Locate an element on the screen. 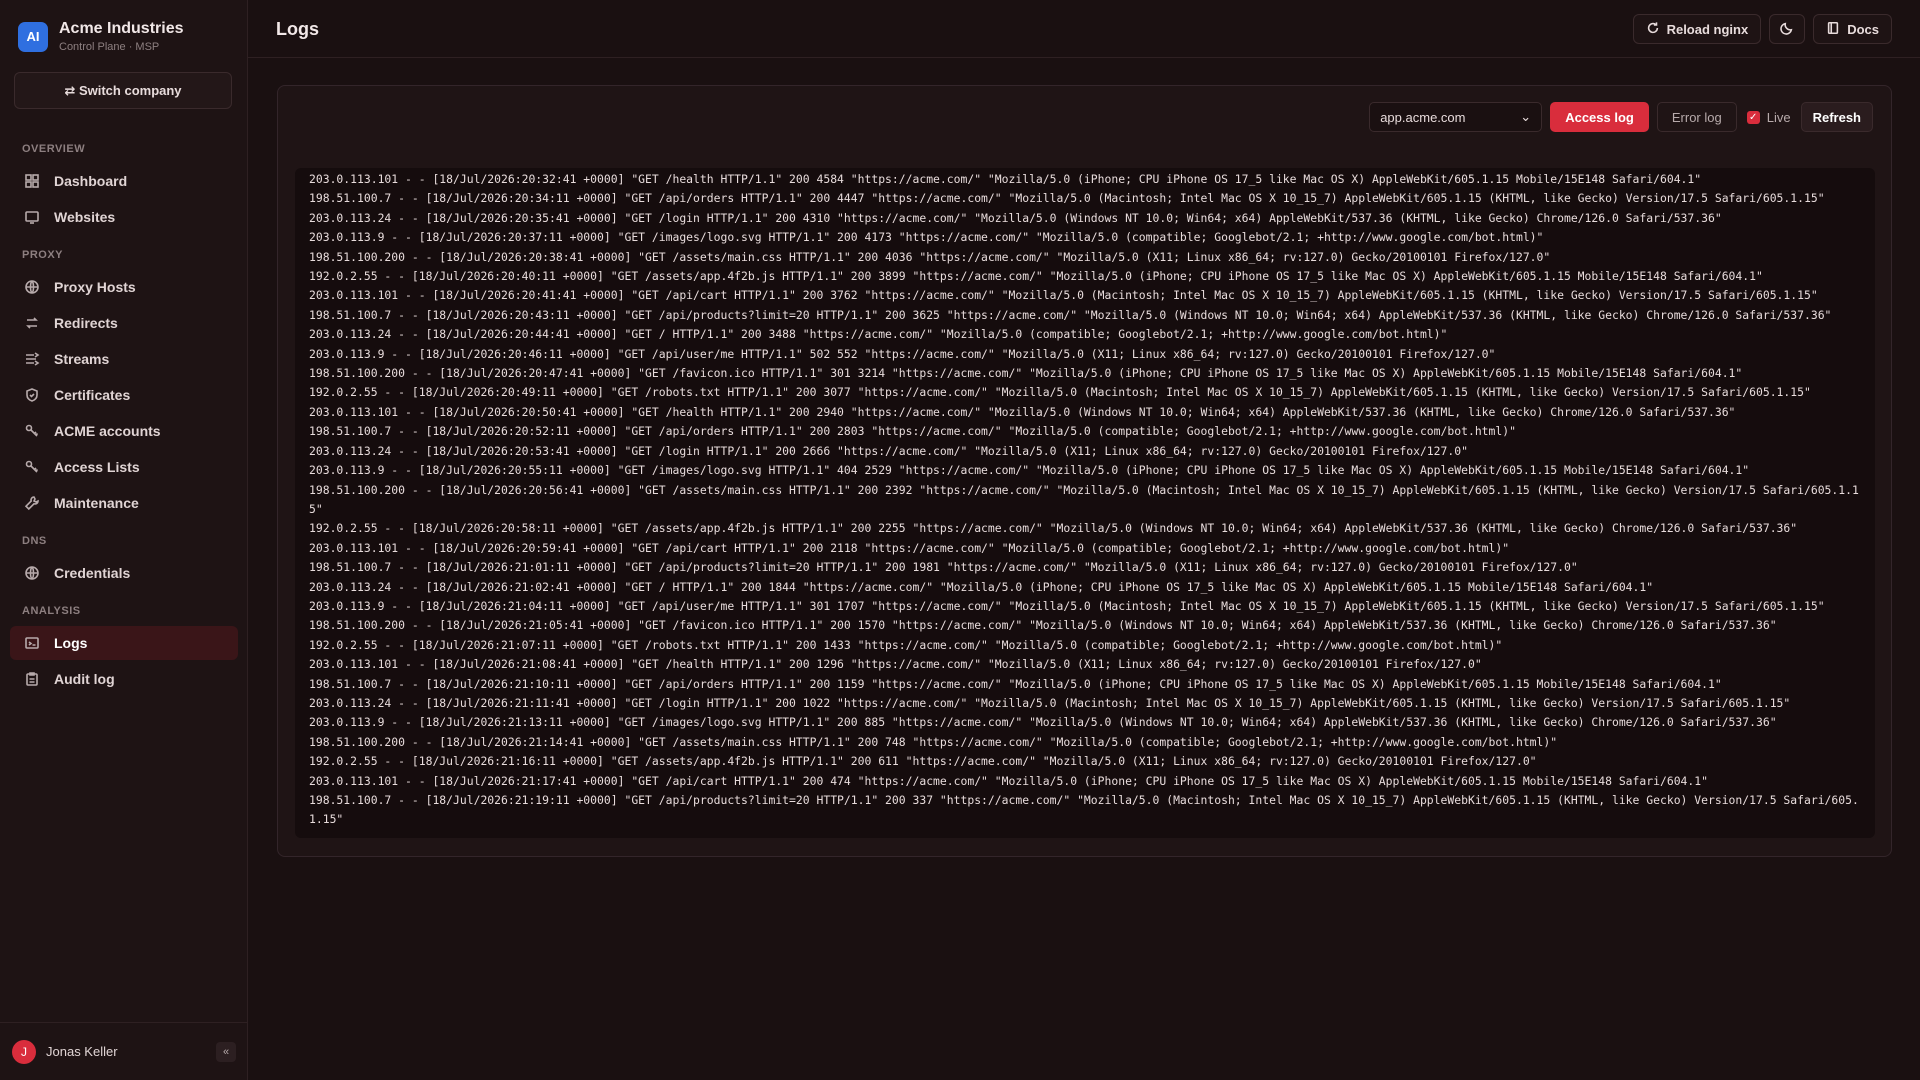  sidebar-item-streams: Streams is located at coordinates (124, 359).